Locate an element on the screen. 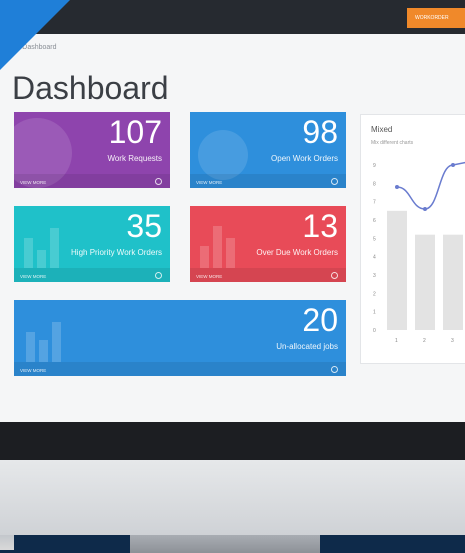  x-tick-label: 1 is located at coordinates (396, 341).